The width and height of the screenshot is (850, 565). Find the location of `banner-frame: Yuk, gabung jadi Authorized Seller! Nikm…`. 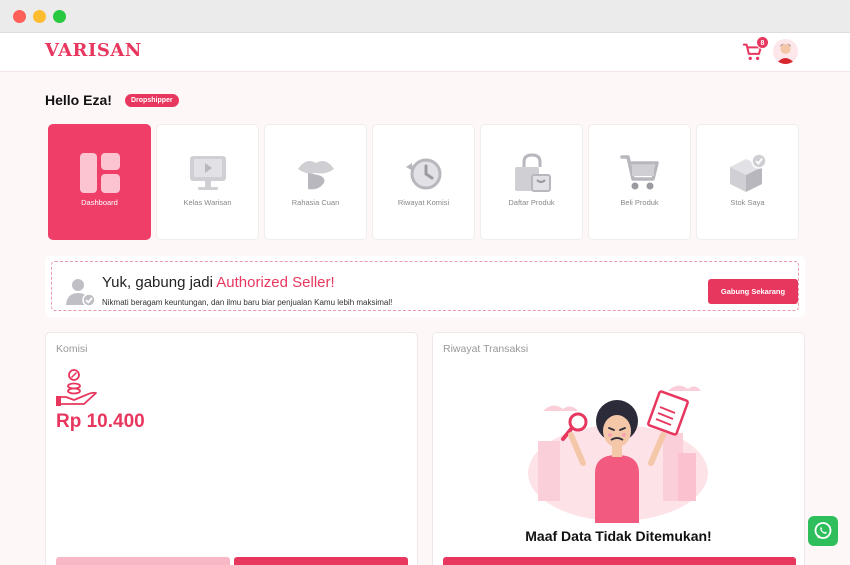

banner-frame: Yuk, gabung jadi Authorized Seller! Nikm… is located at coordinates (425, 286).